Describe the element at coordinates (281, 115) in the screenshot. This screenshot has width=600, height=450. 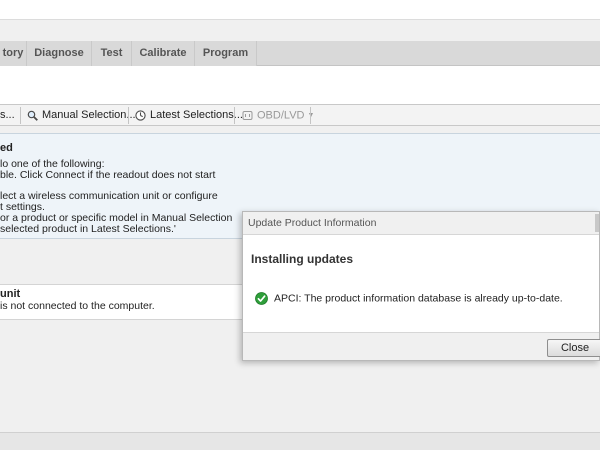
I see `obd-lvd-label: OBD/LVD` at that location.